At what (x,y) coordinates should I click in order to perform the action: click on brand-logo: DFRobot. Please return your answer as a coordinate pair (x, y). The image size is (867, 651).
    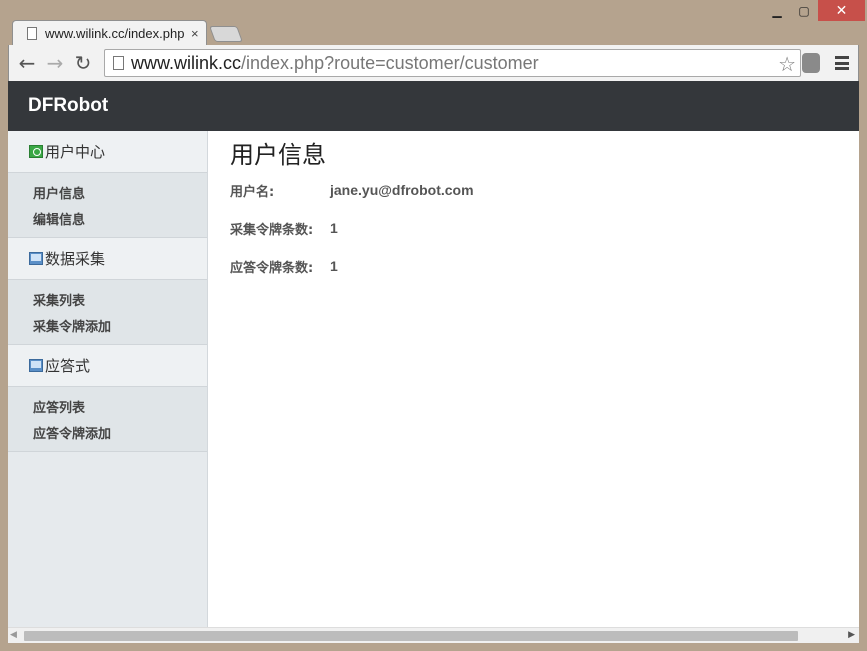
    Looking at the image, I should click on (68, 106).